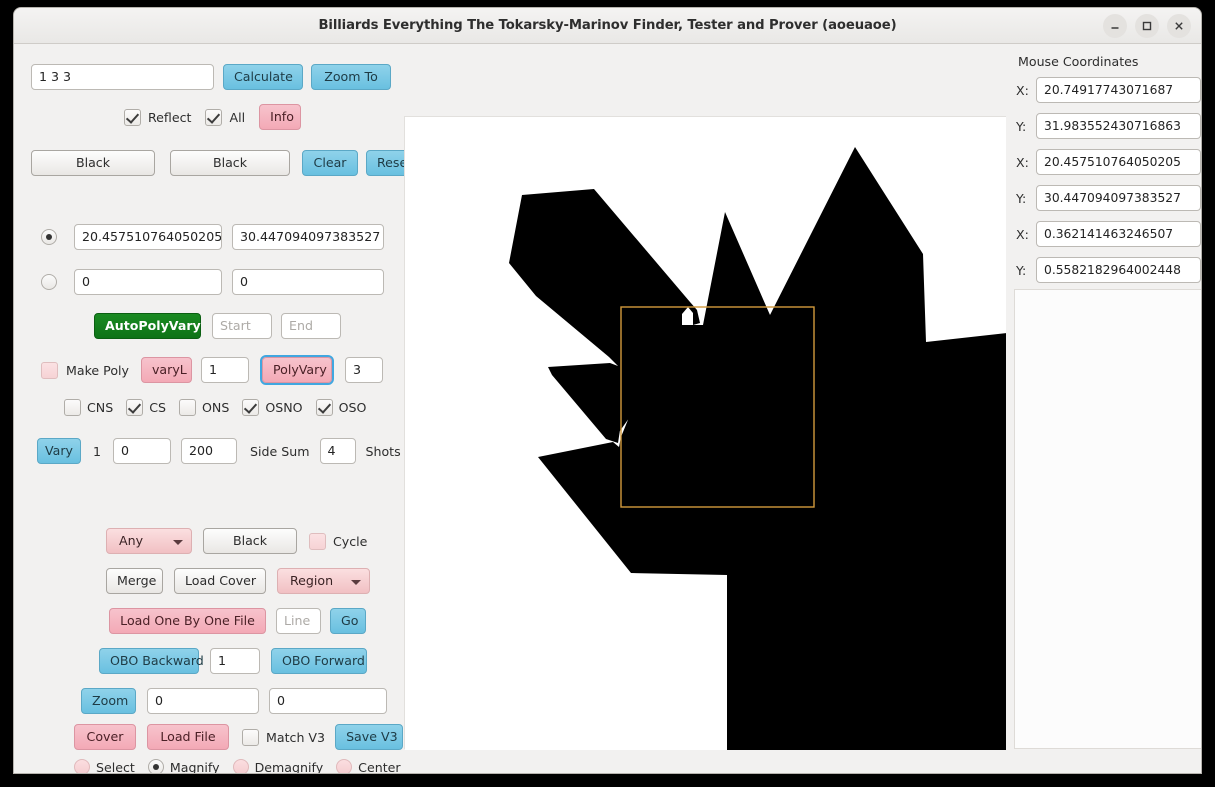  I want to click on flags-row: CNS CS ONS OSNO OSO, so click(215, 407).